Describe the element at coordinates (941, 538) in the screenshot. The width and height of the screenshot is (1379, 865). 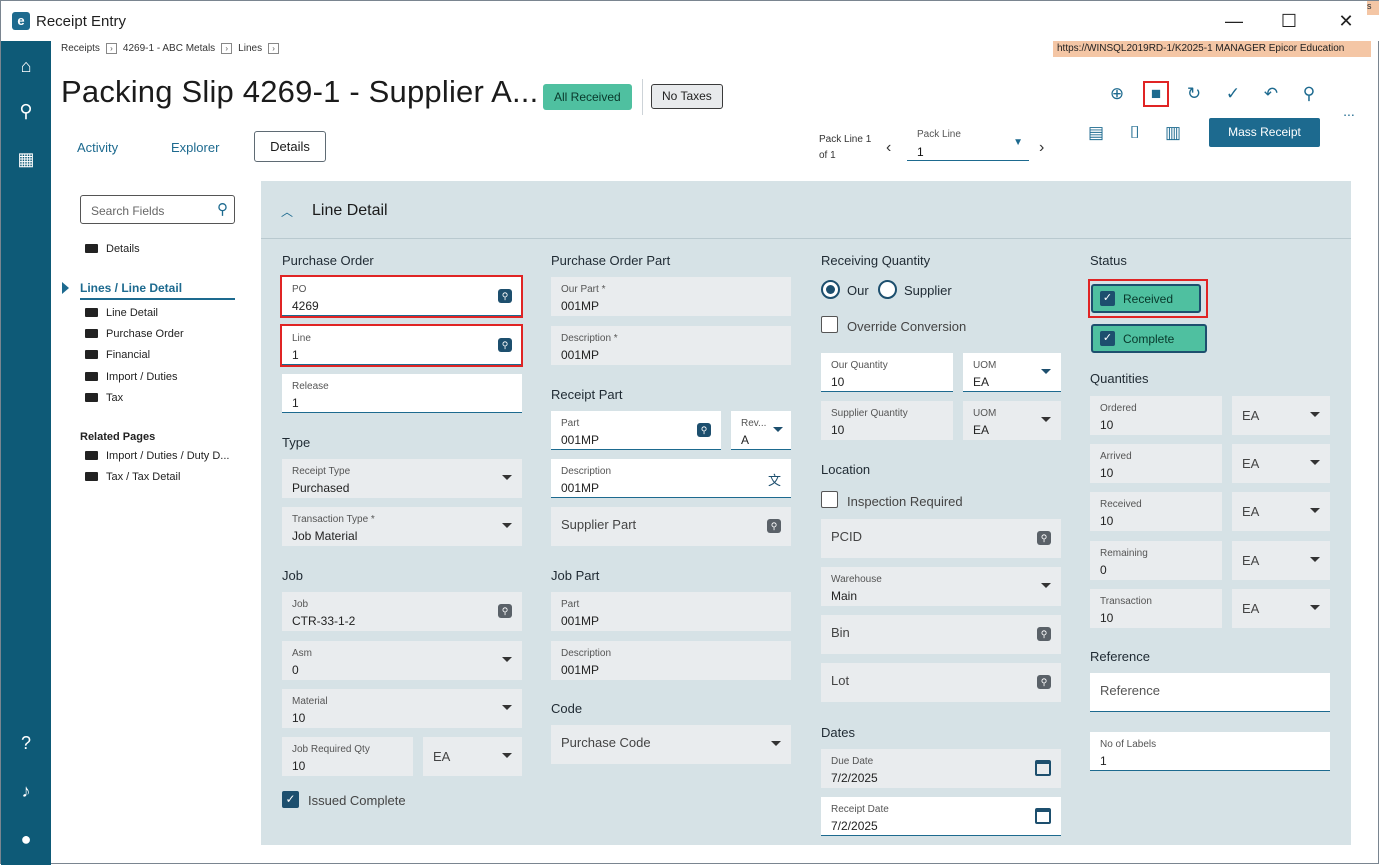
I see `pcid-field: PCID ⚲` at that location.